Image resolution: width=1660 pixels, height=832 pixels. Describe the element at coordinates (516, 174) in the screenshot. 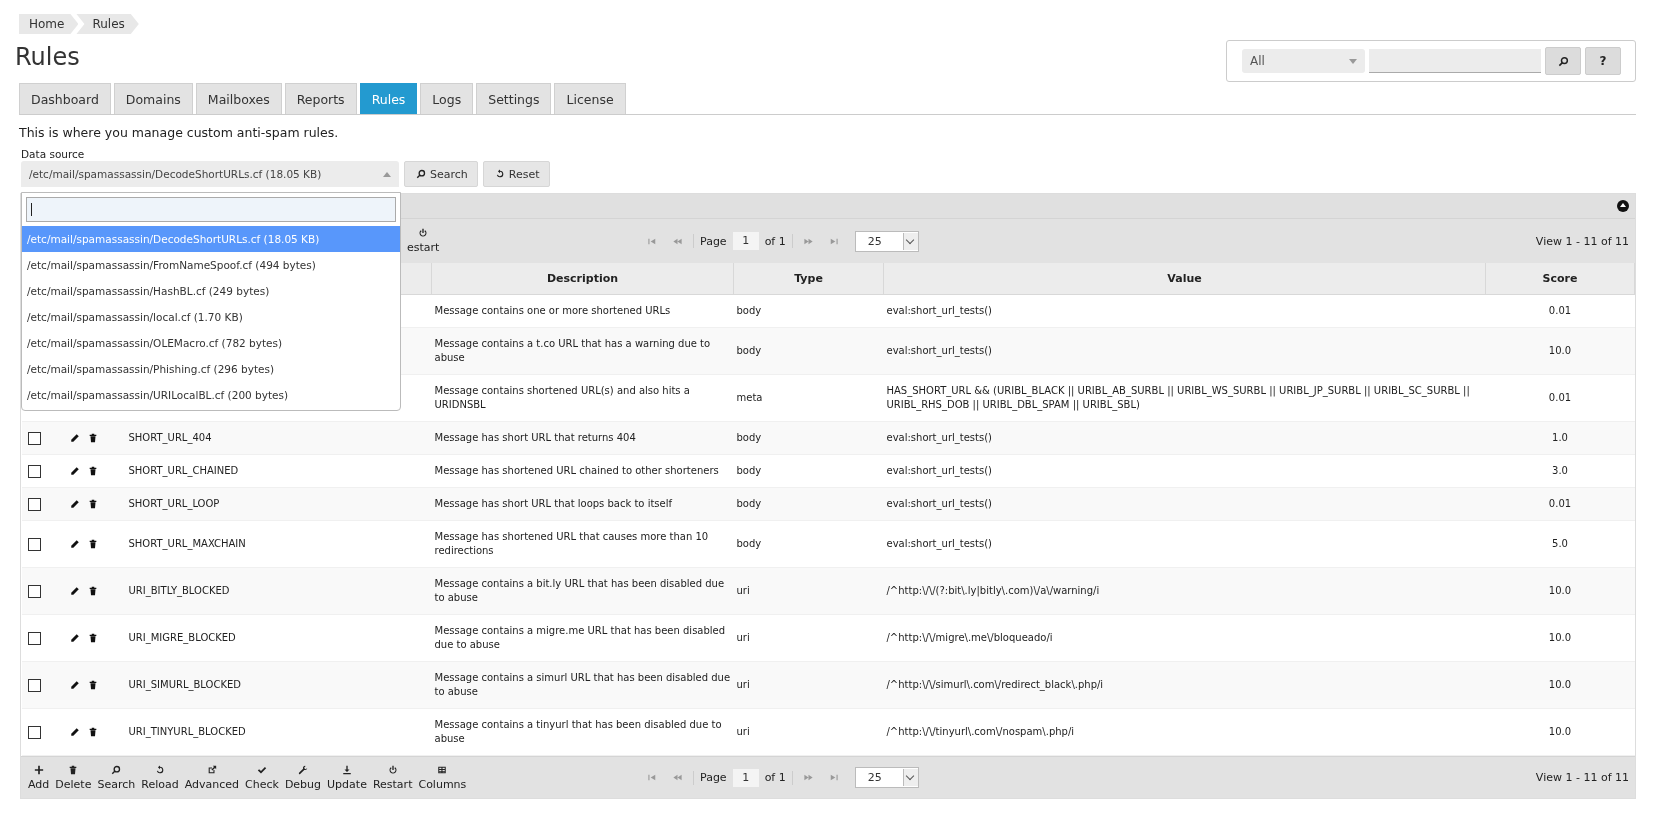

I see `reset-button: Reset` at that location.